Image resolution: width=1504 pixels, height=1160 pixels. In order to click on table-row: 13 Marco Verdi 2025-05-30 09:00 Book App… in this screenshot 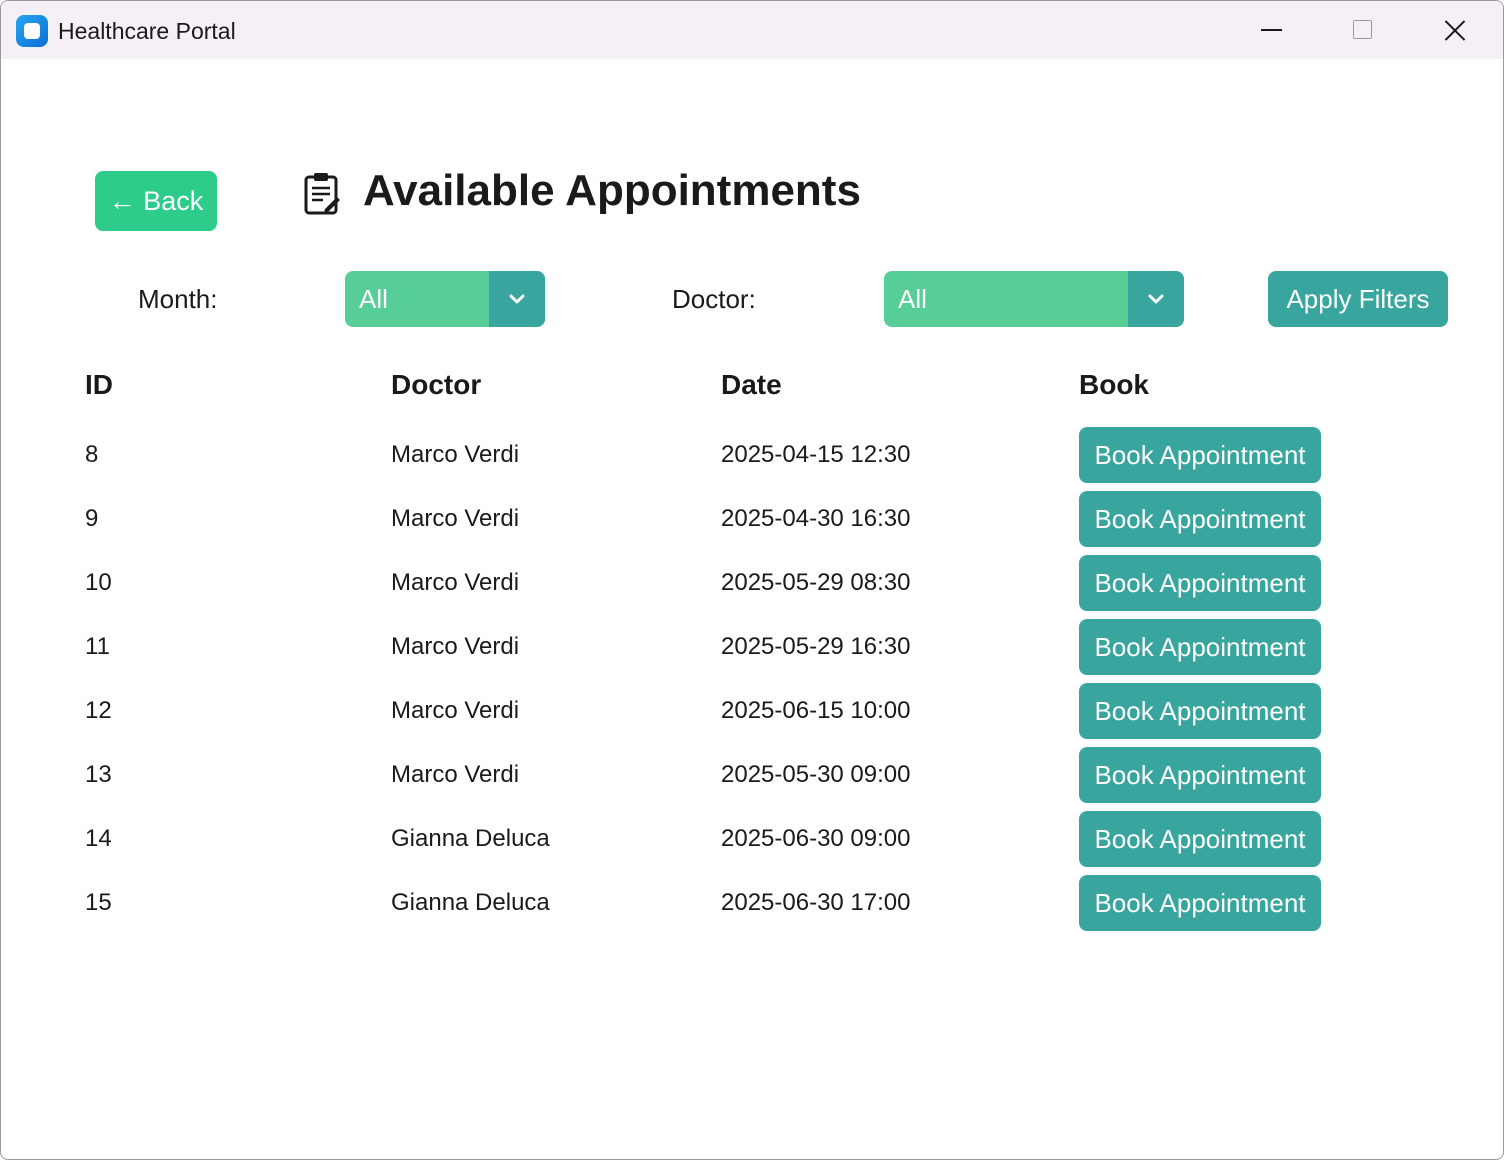, I will do `click(752, 779)`.